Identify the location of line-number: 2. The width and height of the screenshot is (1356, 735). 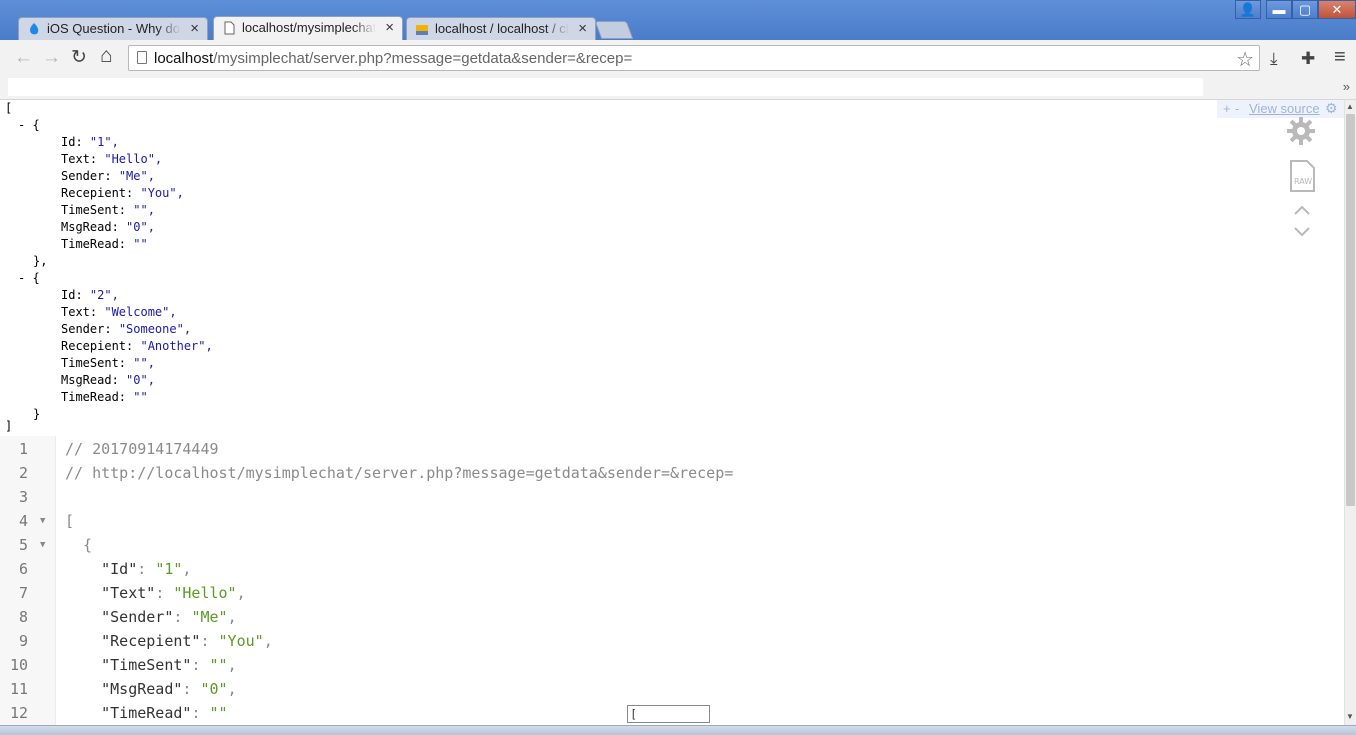
(23, 473).